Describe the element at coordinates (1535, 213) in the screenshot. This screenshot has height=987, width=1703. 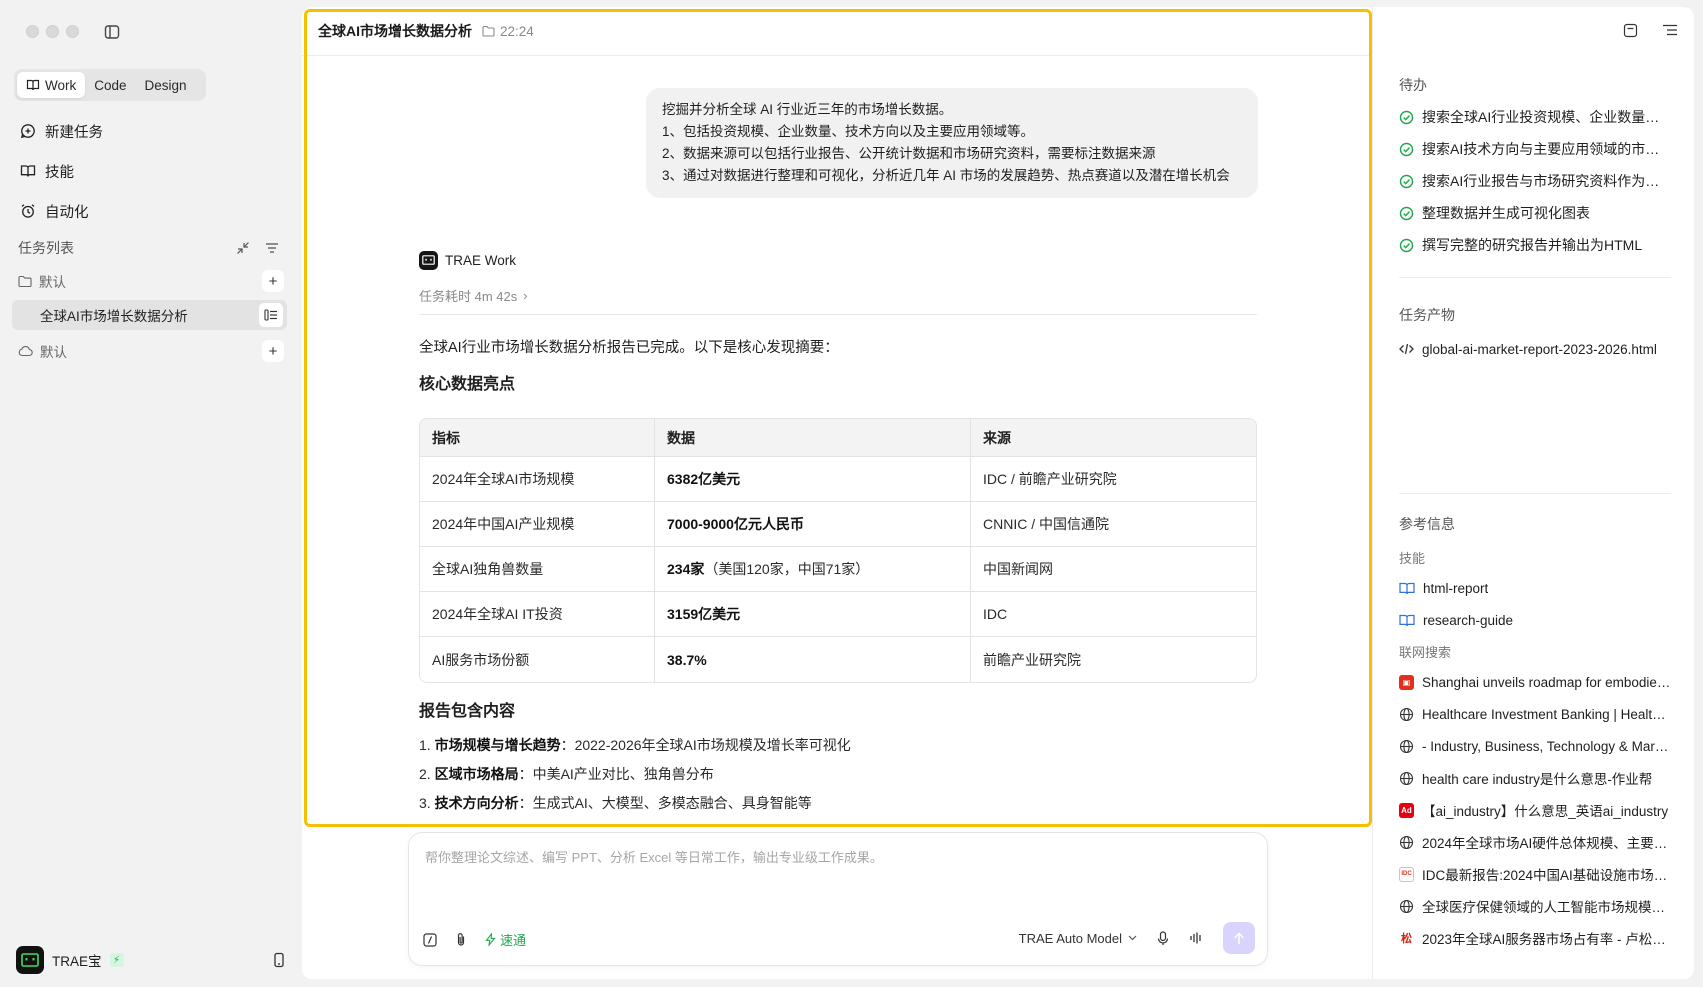
I see `todo-item: 整理数据并生成可视化图表` at that location.